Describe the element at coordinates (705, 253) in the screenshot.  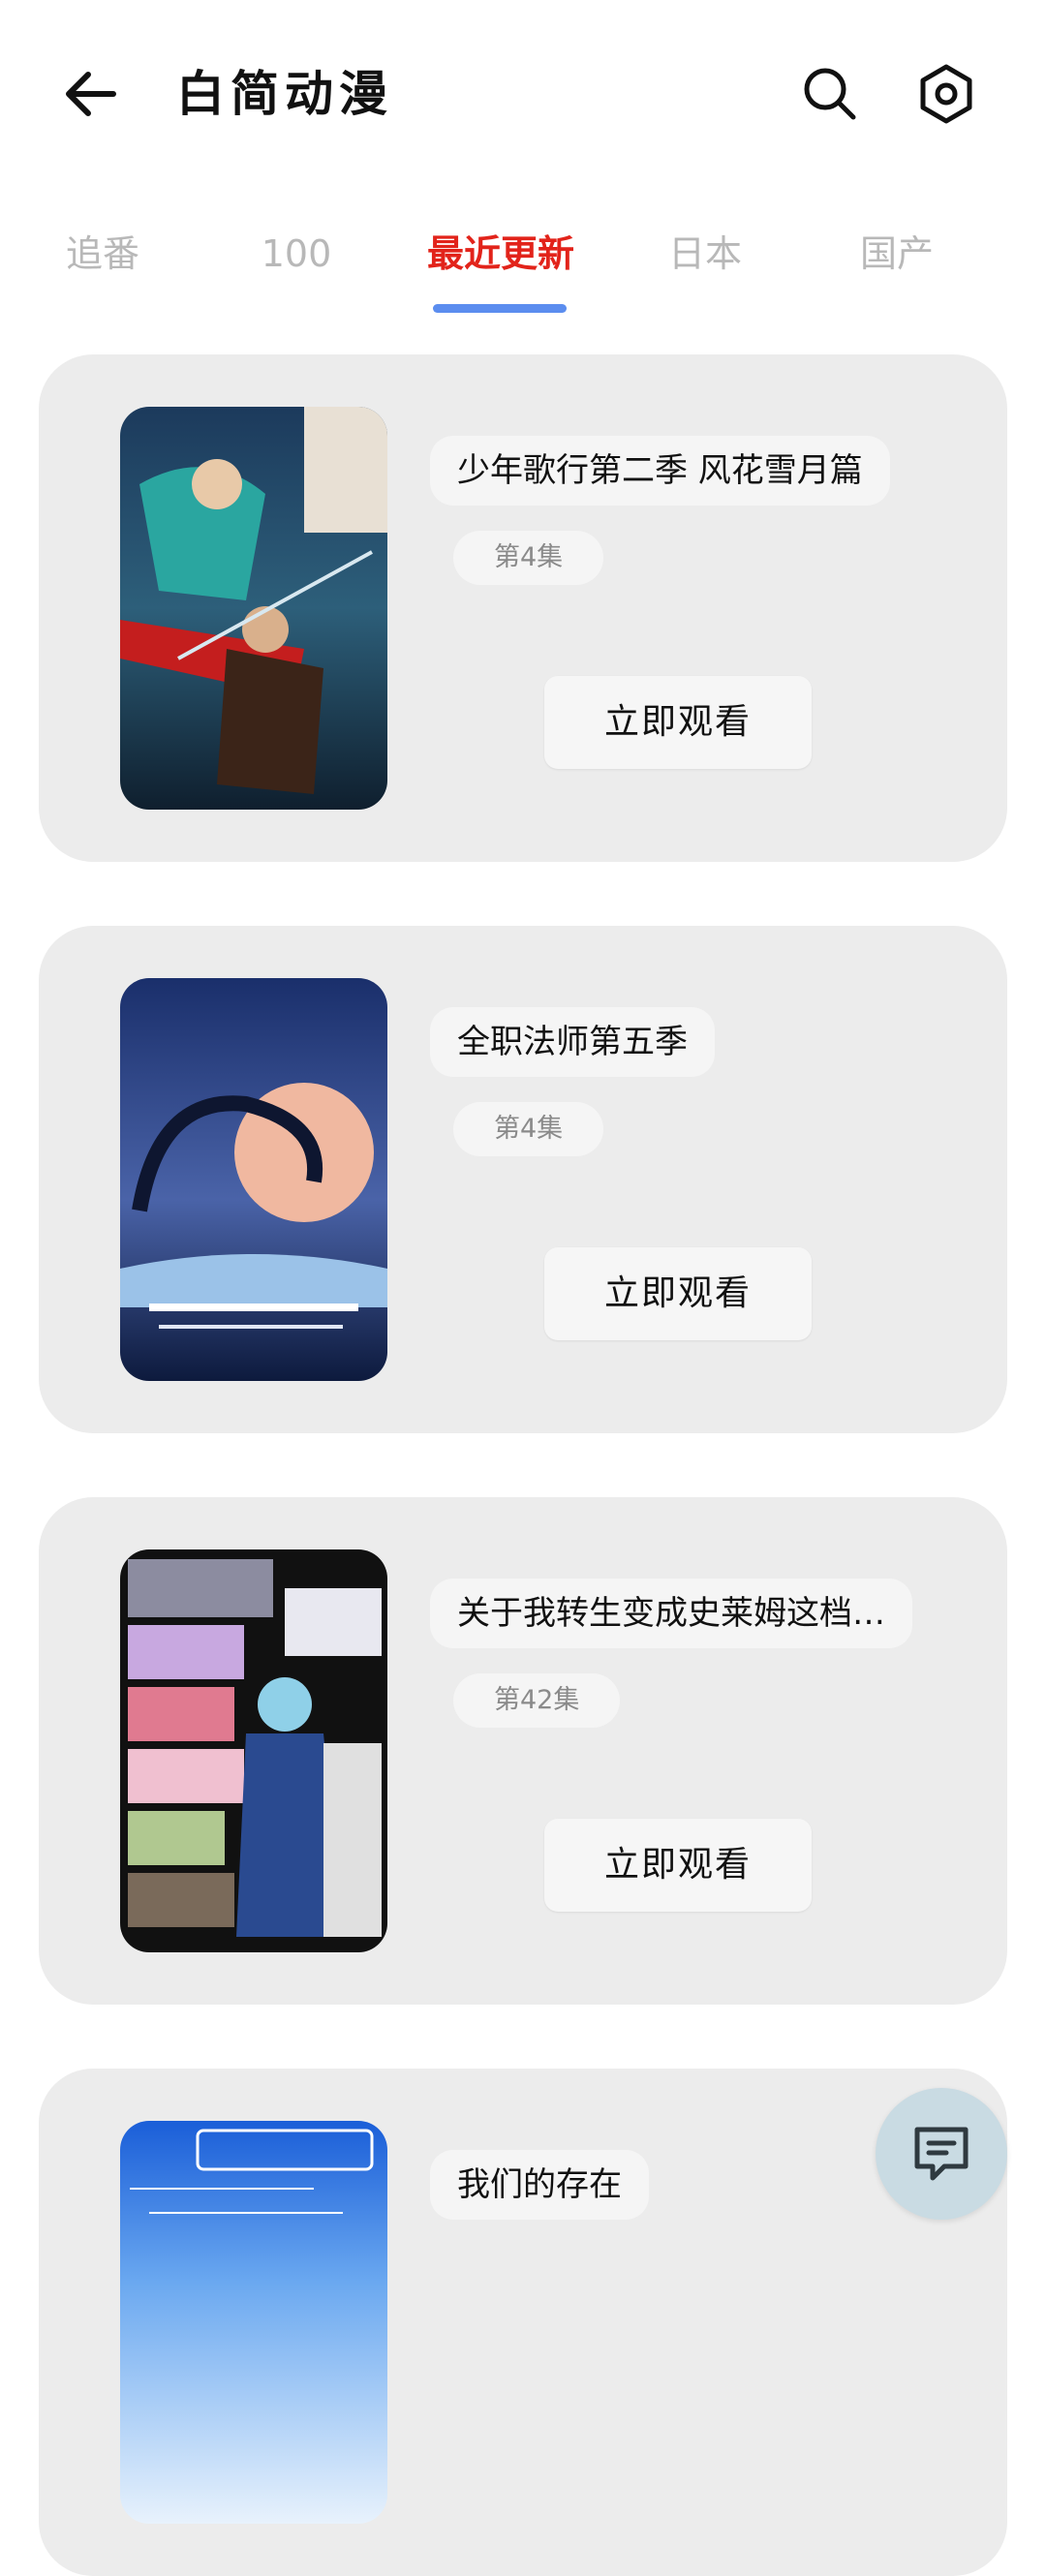
I see `tab-japan: 日本` at that location.